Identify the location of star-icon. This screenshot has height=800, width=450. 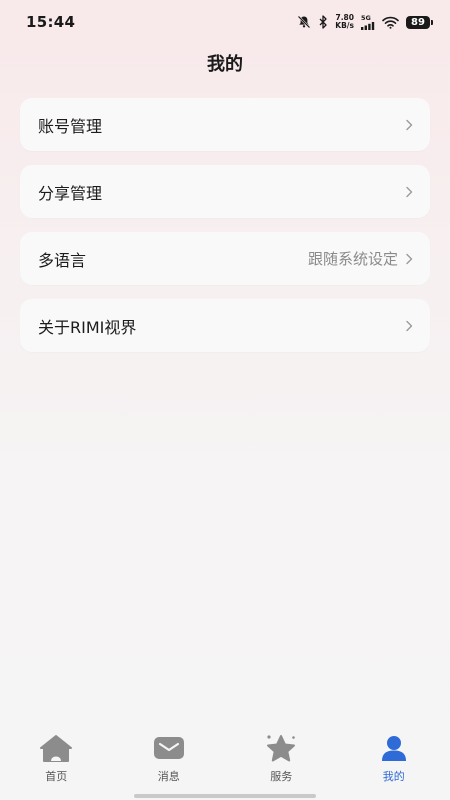
(281, 748).